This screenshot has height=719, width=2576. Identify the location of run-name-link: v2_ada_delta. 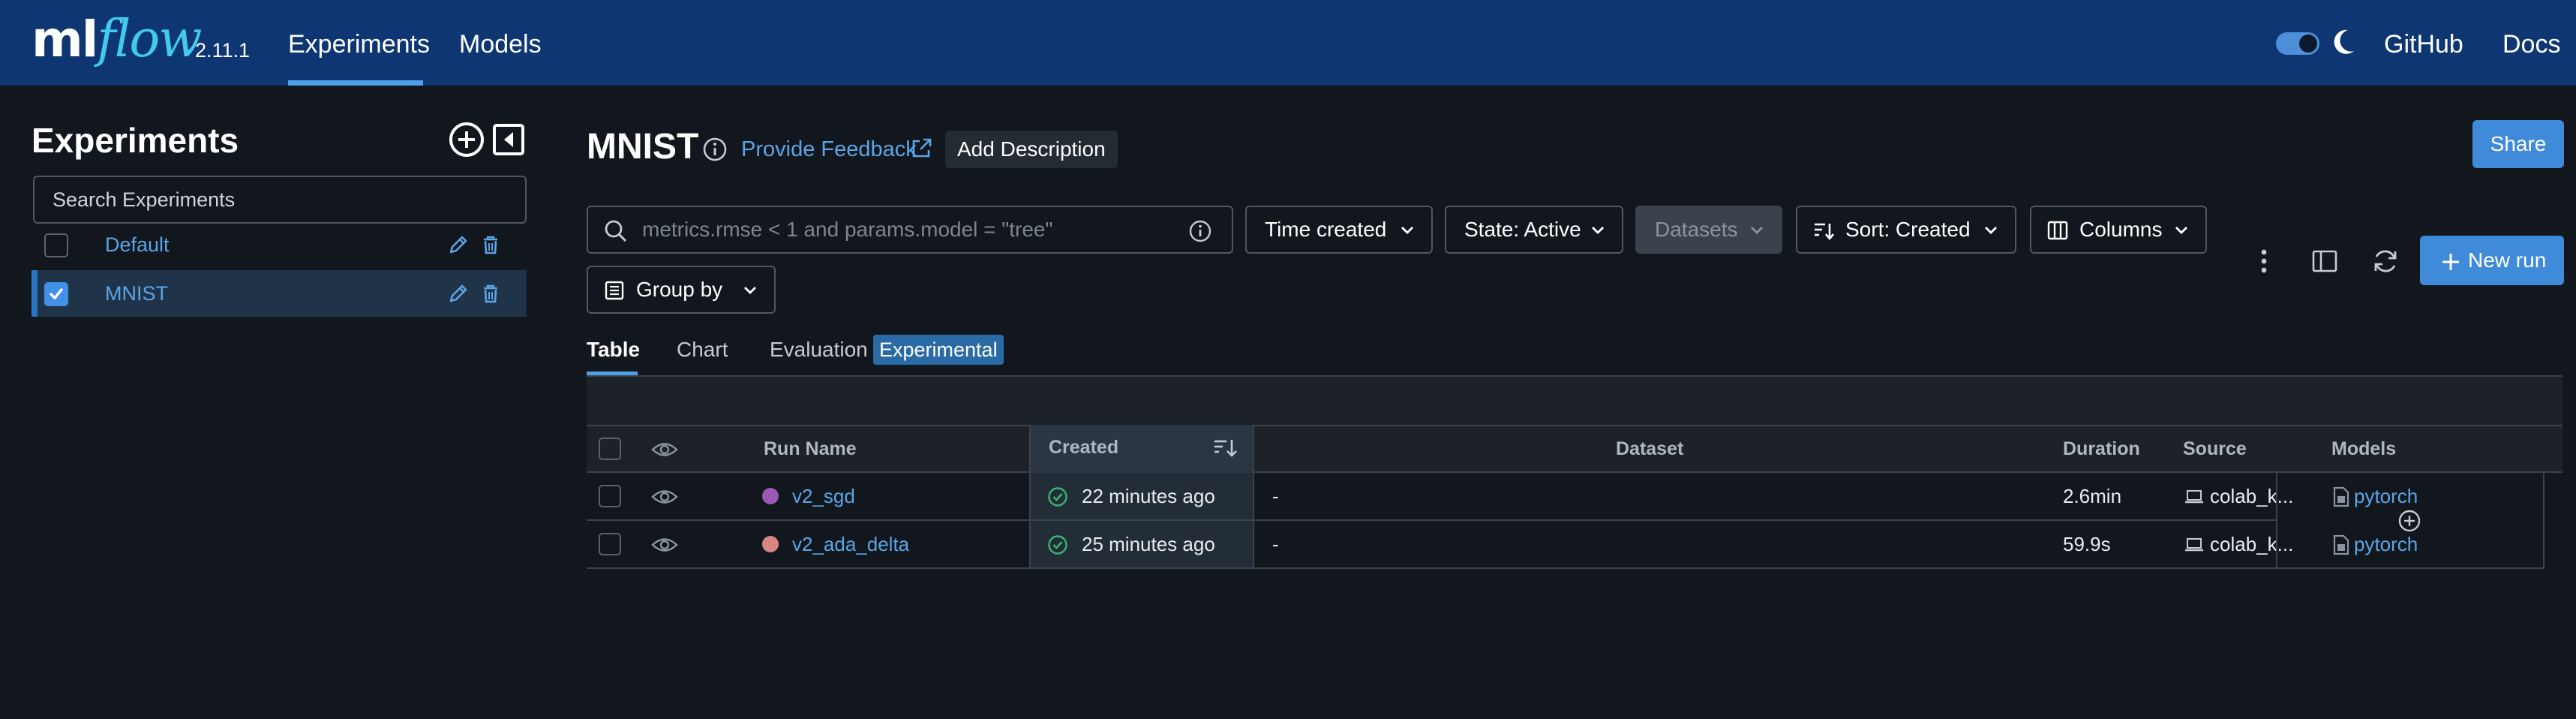
(850, 544).